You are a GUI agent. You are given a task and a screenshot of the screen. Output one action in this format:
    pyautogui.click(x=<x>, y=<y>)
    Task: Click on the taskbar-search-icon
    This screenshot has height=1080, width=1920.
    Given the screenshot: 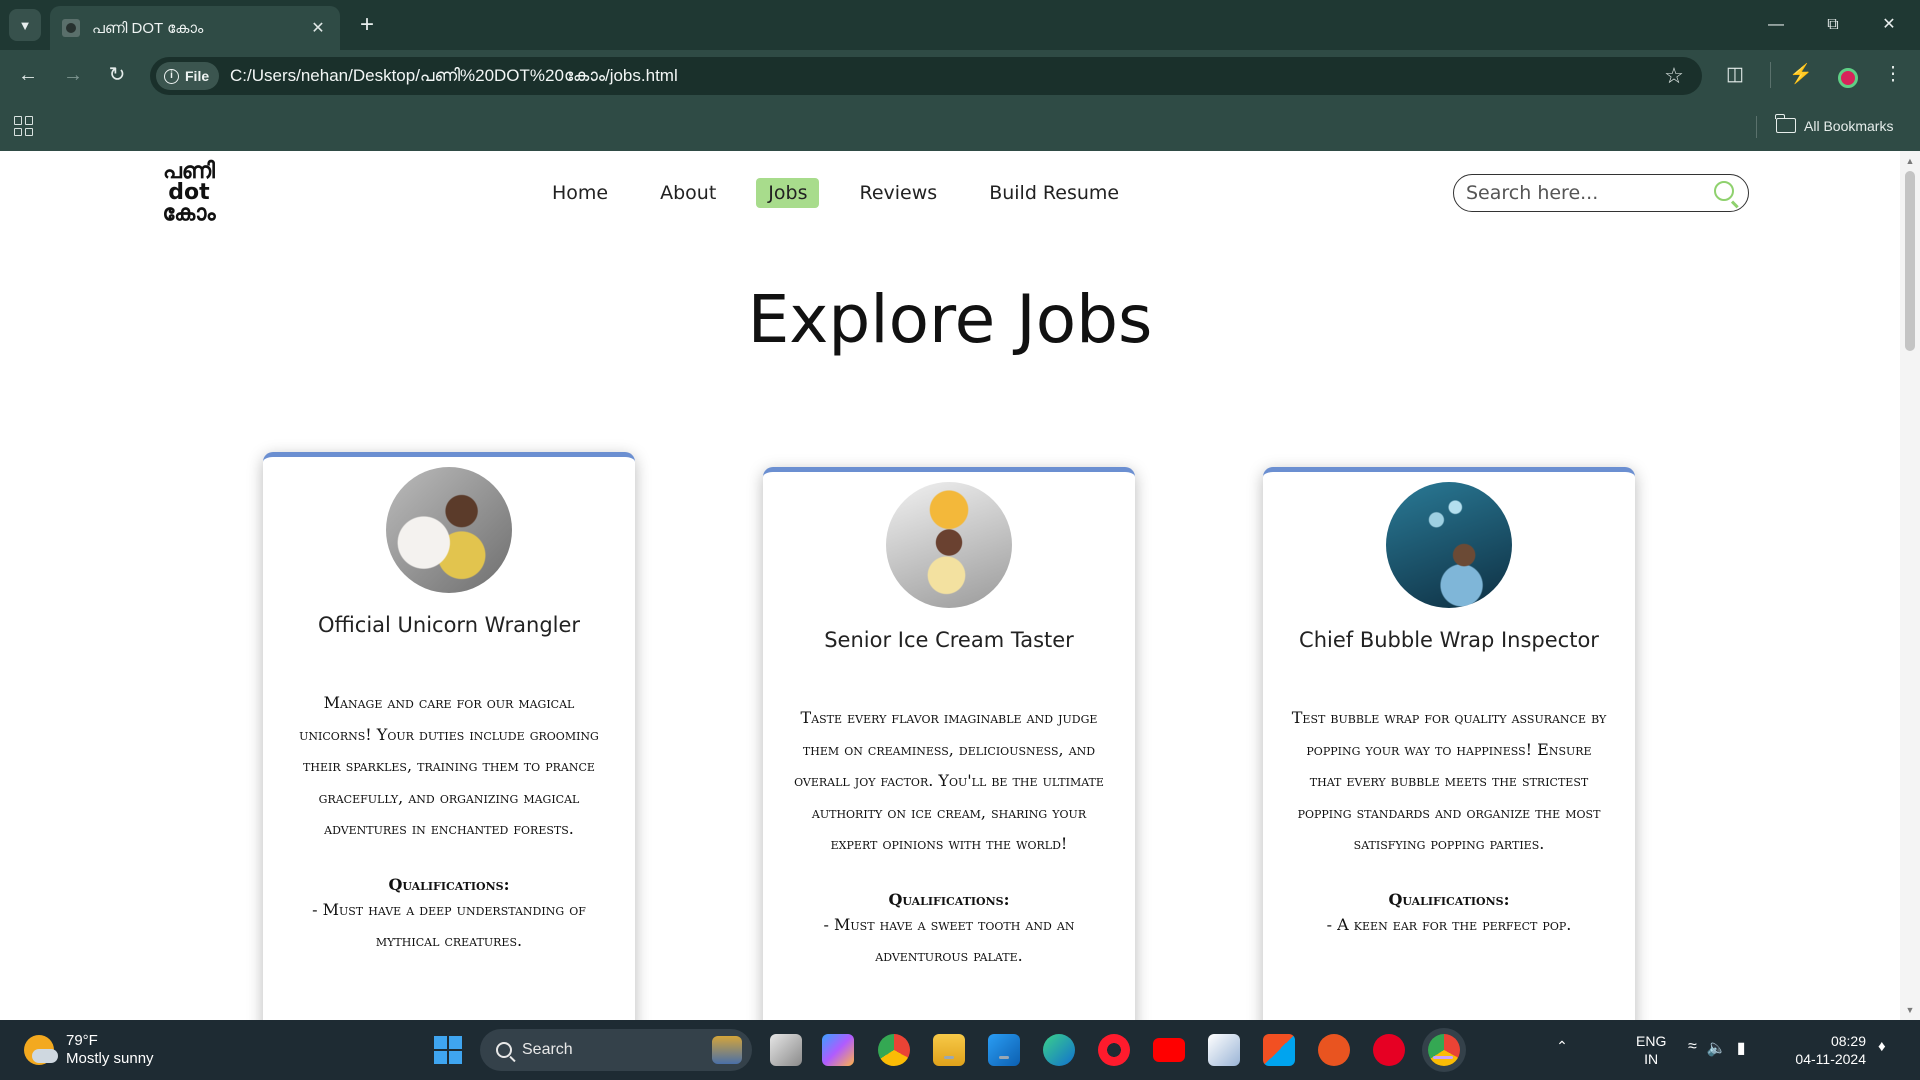 What is the action you would take?
    pyautogui.click(x=504, y=1050)
    